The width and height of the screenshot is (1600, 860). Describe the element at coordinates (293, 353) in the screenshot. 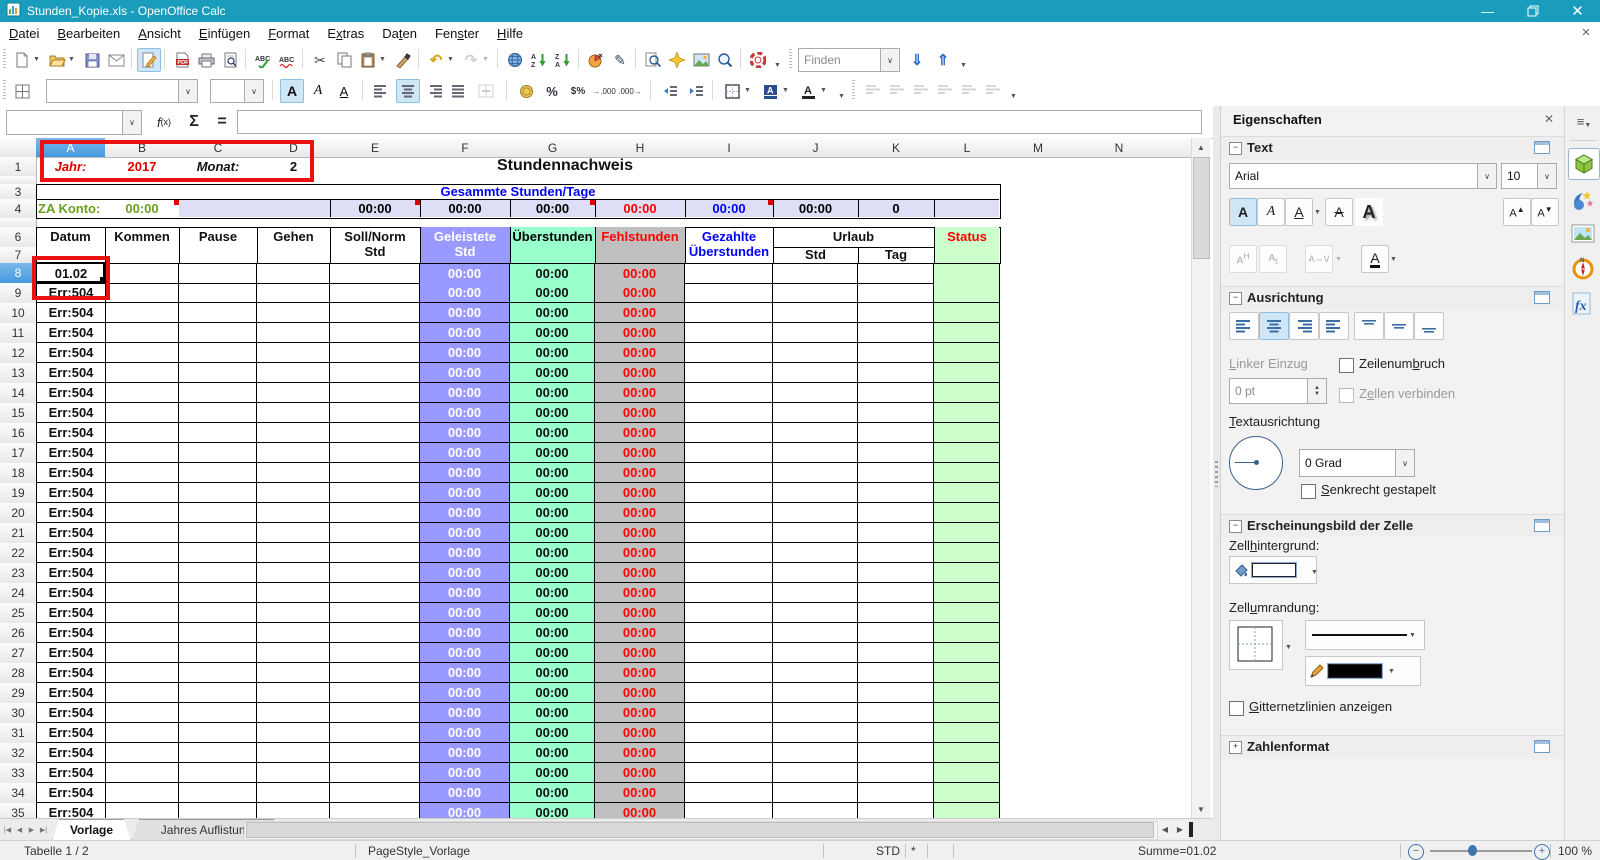

I see `cell-D12` at that location.